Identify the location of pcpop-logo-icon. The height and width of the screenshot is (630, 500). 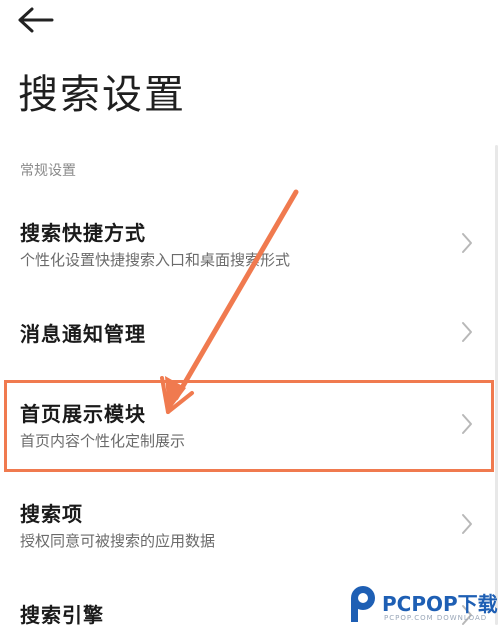
(363, 604).